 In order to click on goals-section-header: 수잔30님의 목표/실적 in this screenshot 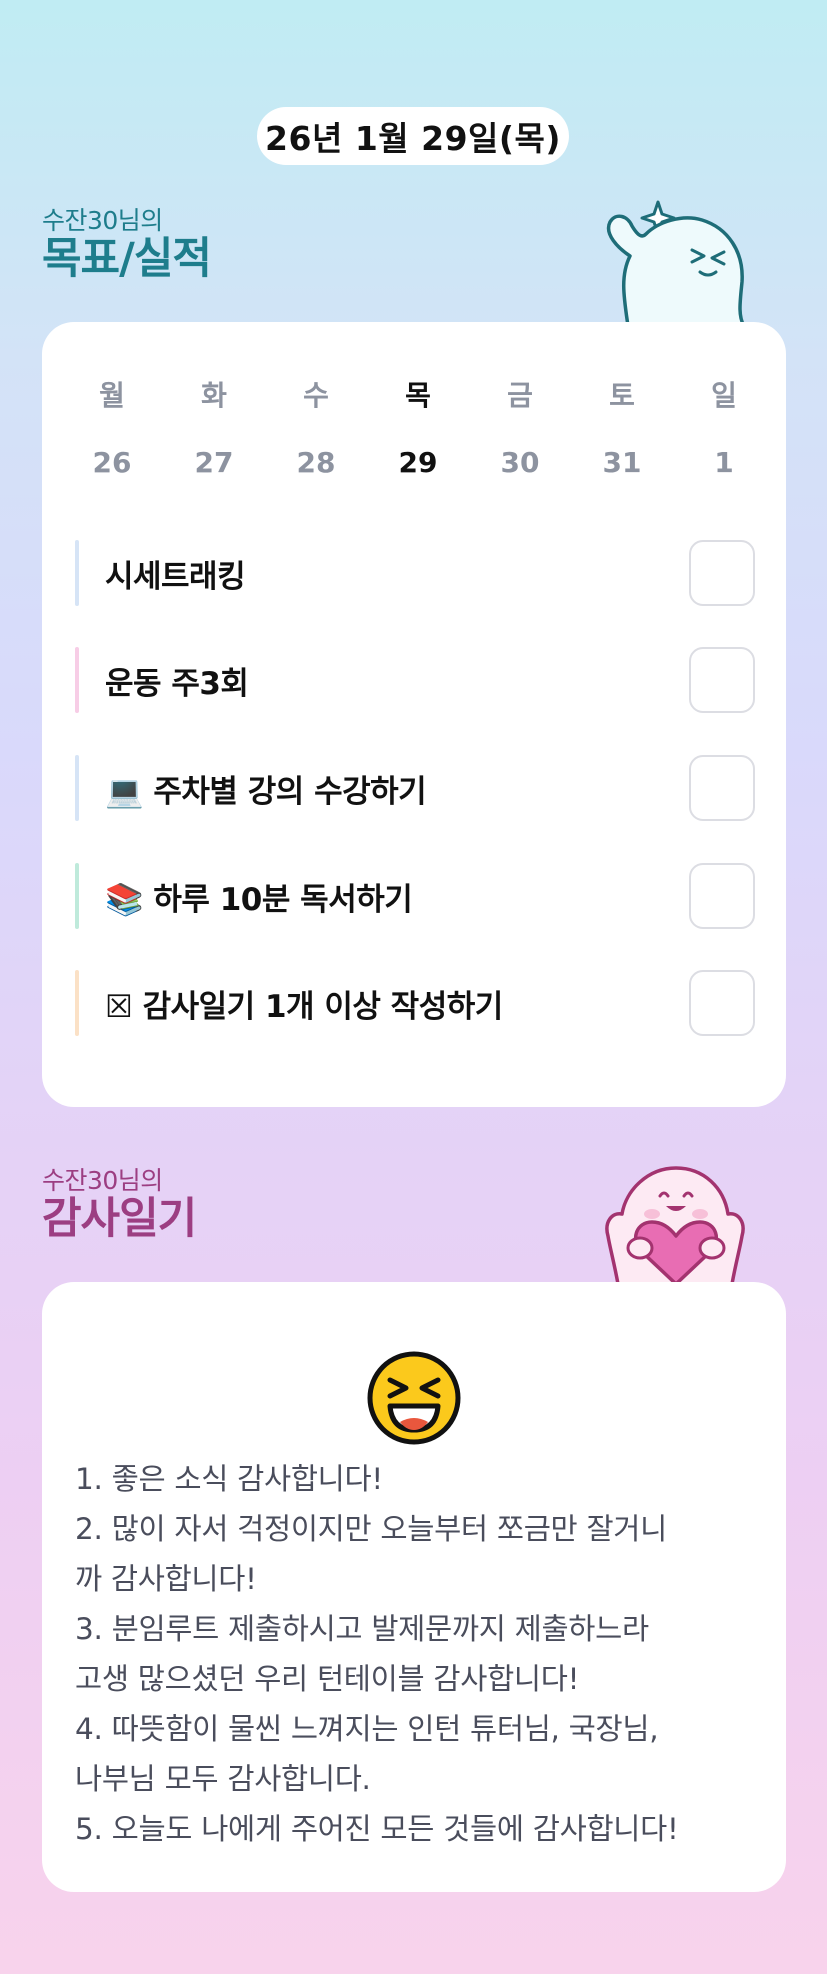, I will do `click(127, 245)`.